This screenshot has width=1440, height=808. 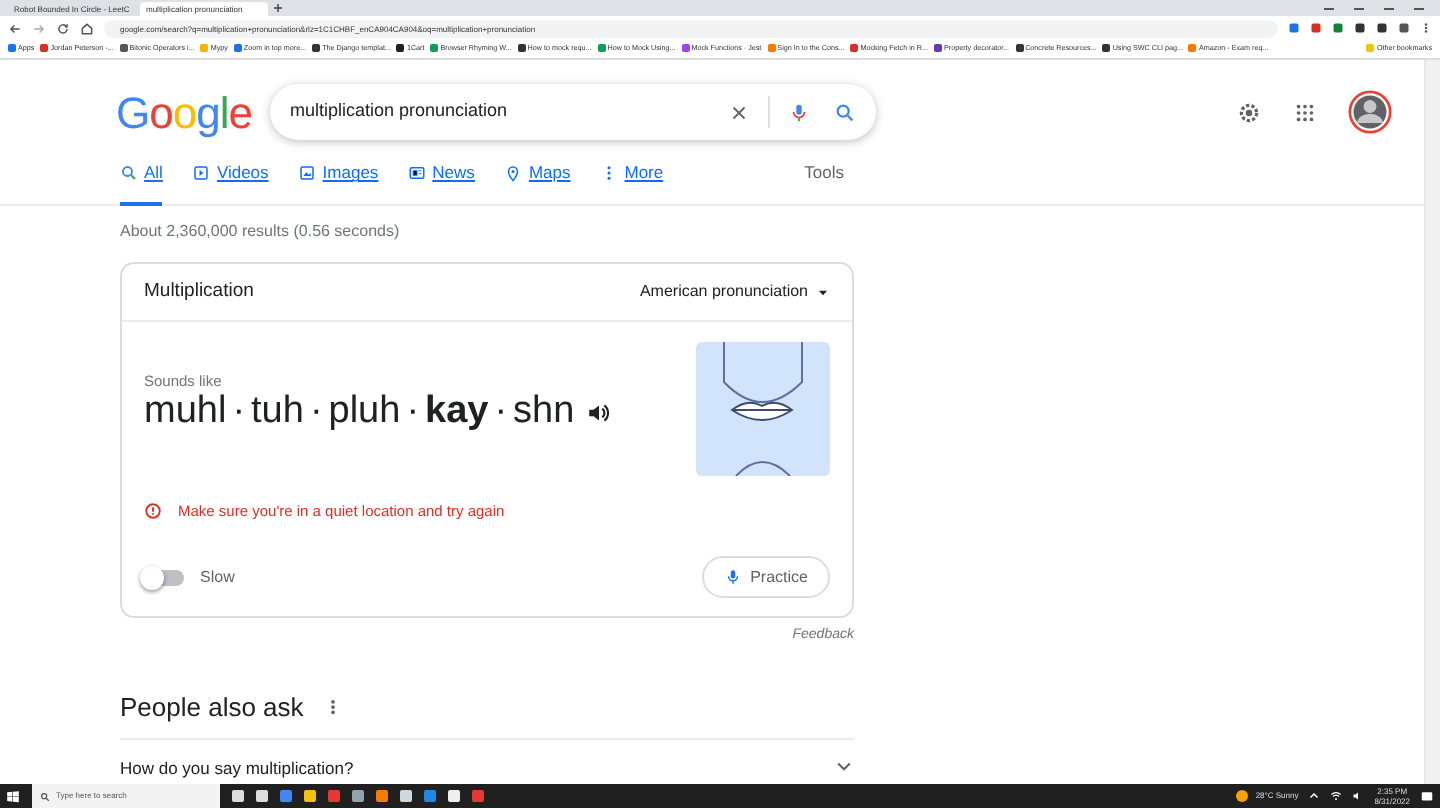 What do you see at coordinates (278, 8) in the screenshot?
I see `new-tab-icon` at bounding box center [278, 8].